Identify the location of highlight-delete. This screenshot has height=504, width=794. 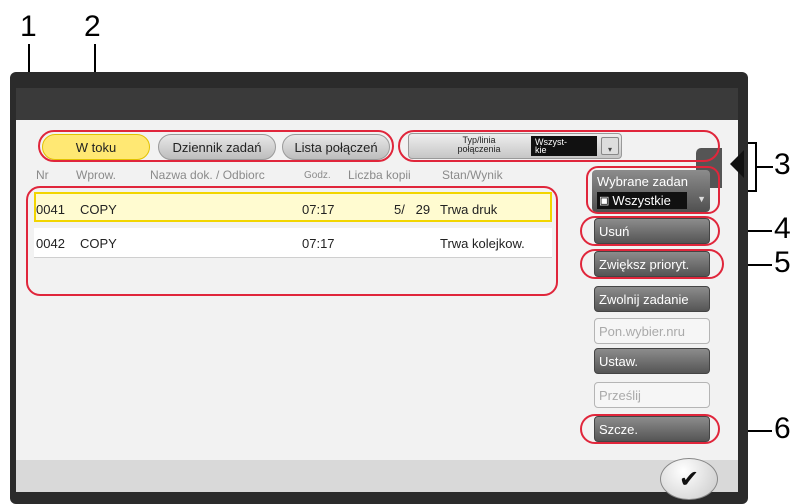
(650, 231).